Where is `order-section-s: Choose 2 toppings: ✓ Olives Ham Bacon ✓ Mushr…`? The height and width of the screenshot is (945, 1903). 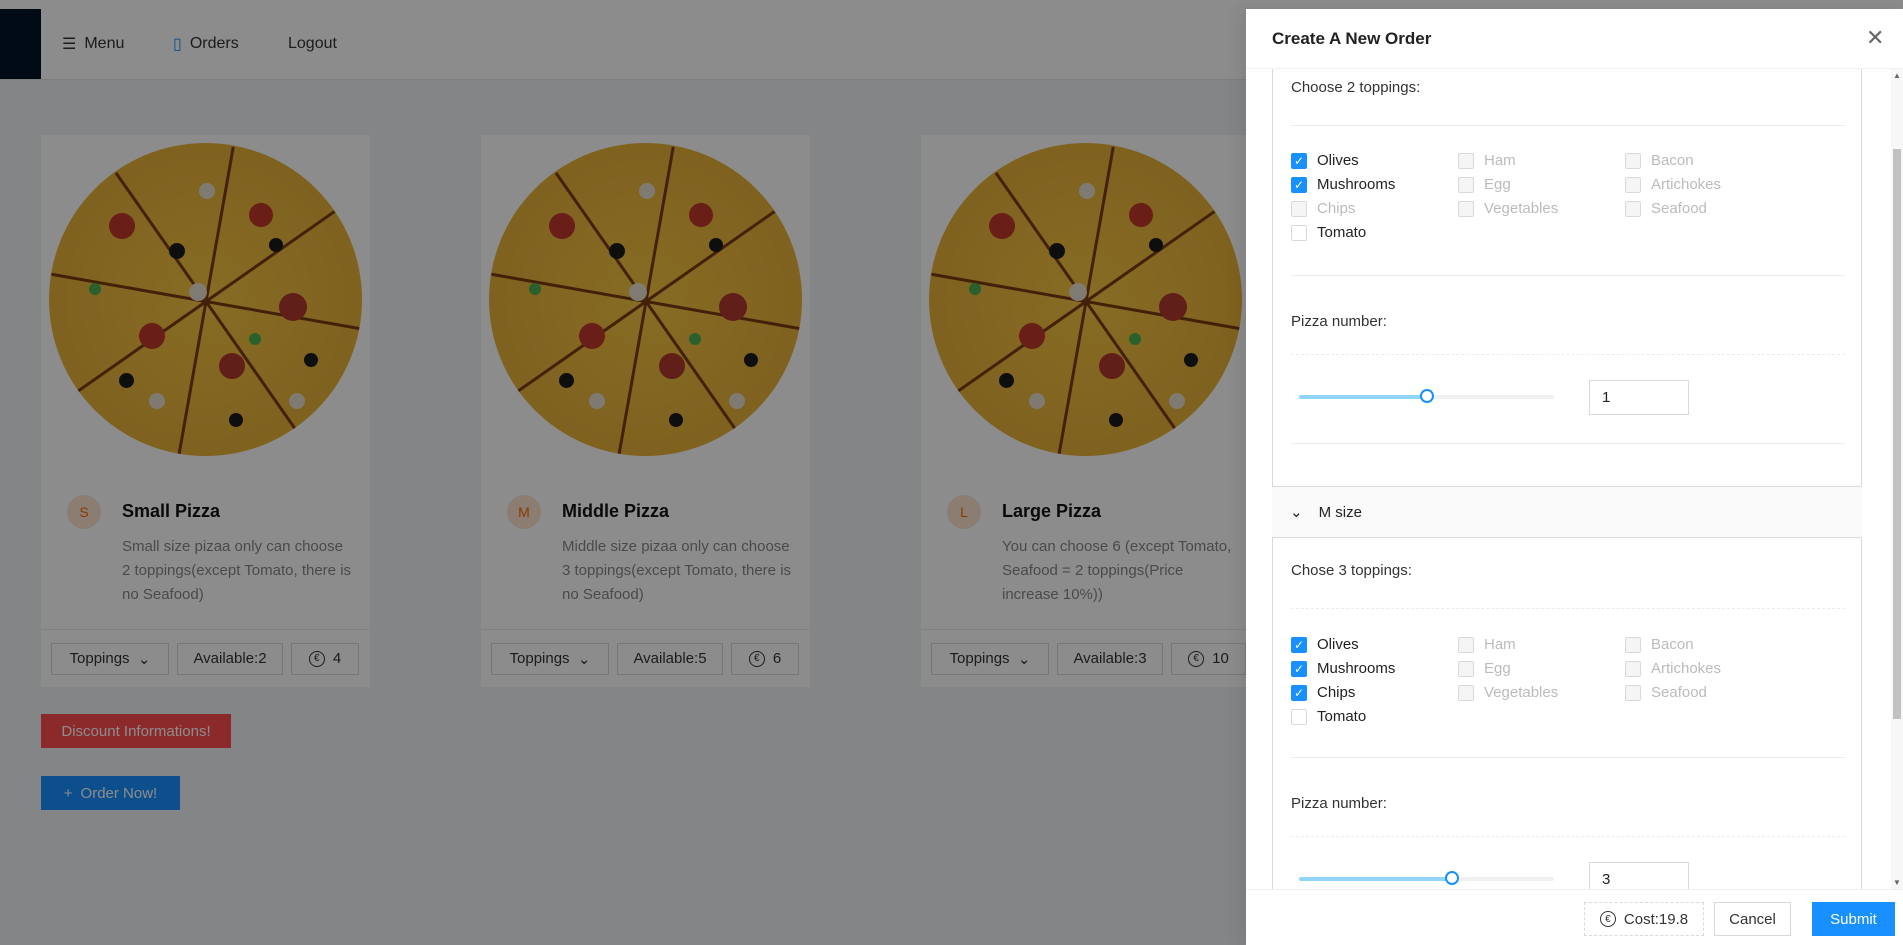
order-section-s: Choose 2 toppings: ✓ Olives Ham Bacon ✓ Mushr… is located at coordinates (1567, 277).